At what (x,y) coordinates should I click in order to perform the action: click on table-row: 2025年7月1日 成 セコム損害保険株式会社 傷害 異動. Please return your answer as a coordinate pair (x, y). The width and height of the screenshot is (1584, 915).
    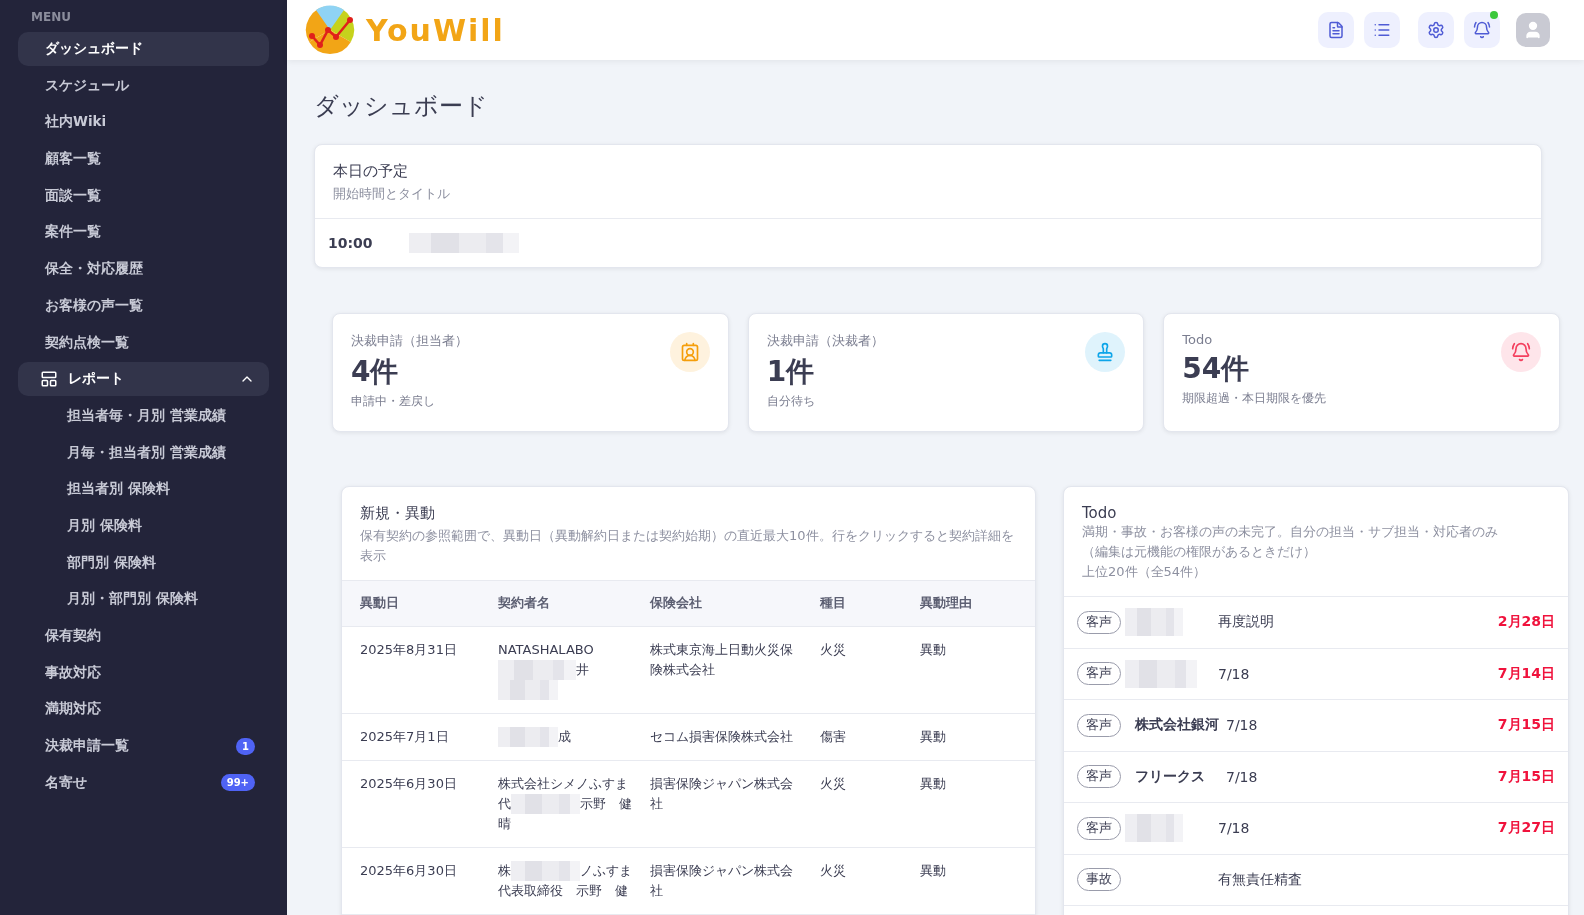
    Looking at the image, I should click on (688, 736).